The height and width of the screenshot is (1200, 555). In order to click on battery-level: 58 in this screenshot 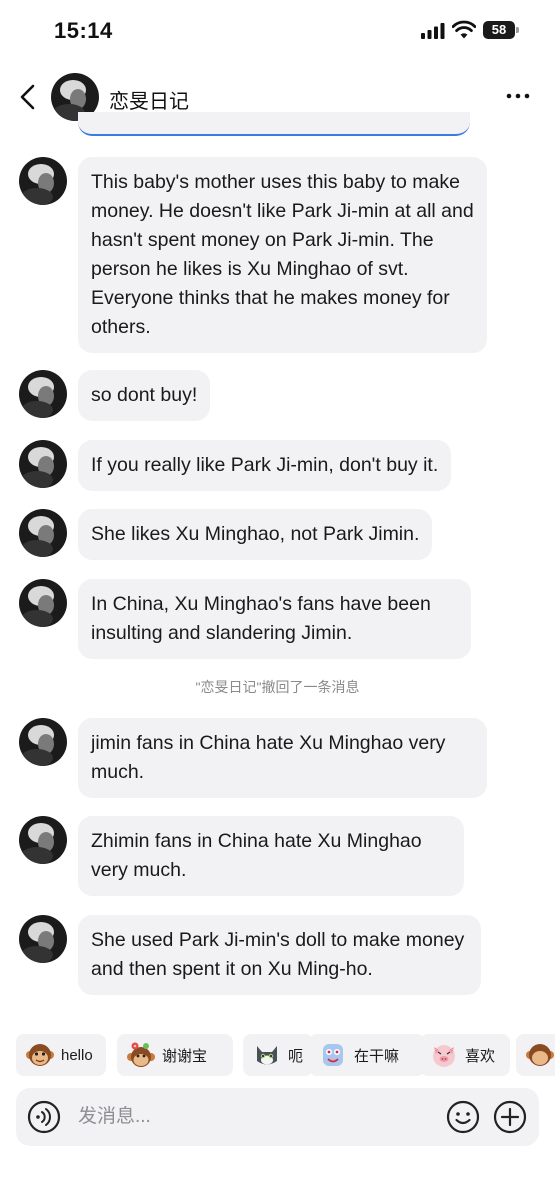, I will do `click(499, 30)`.